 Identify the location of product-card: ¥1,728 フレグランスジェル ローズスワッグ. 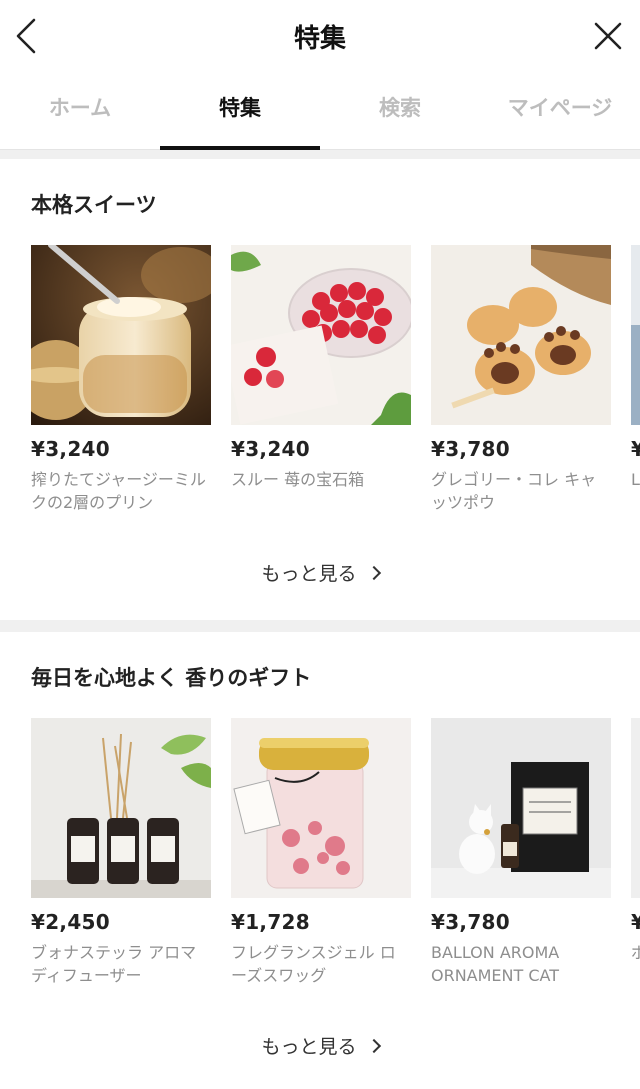
(321, 852).